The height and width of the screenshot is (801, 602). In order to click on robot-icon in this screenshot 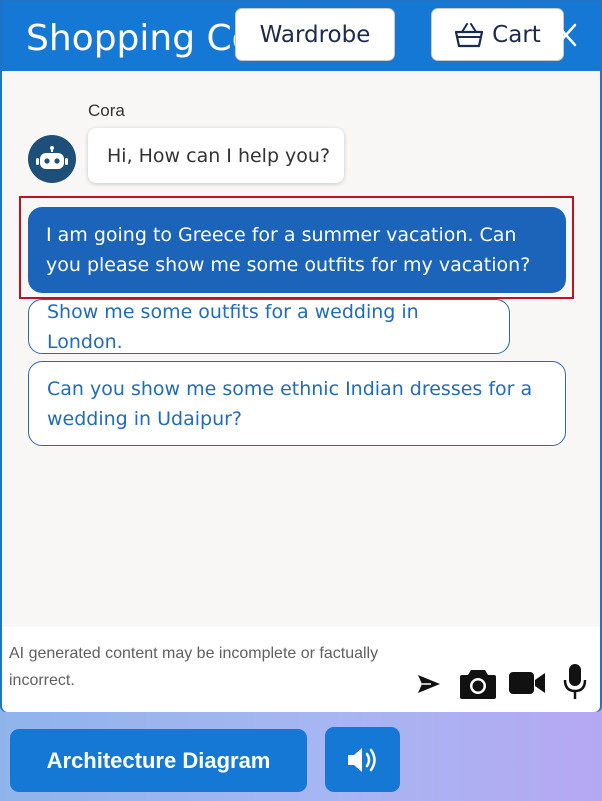, I will do `click(52, 157)`.